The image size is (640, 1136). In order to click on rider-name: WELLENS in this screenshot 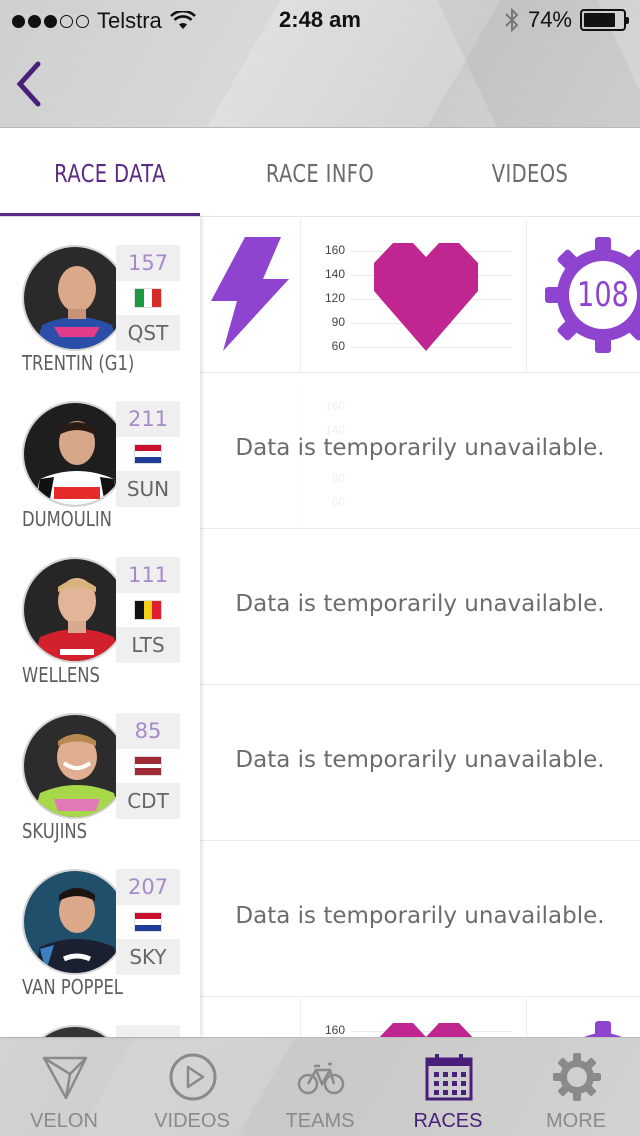, I will do `click(61, 675)`.